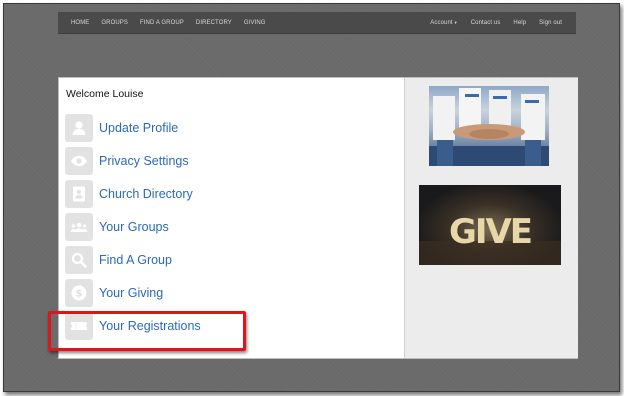  I want to click on menu-label-church-directory: Church Directory, so click(146, 194).